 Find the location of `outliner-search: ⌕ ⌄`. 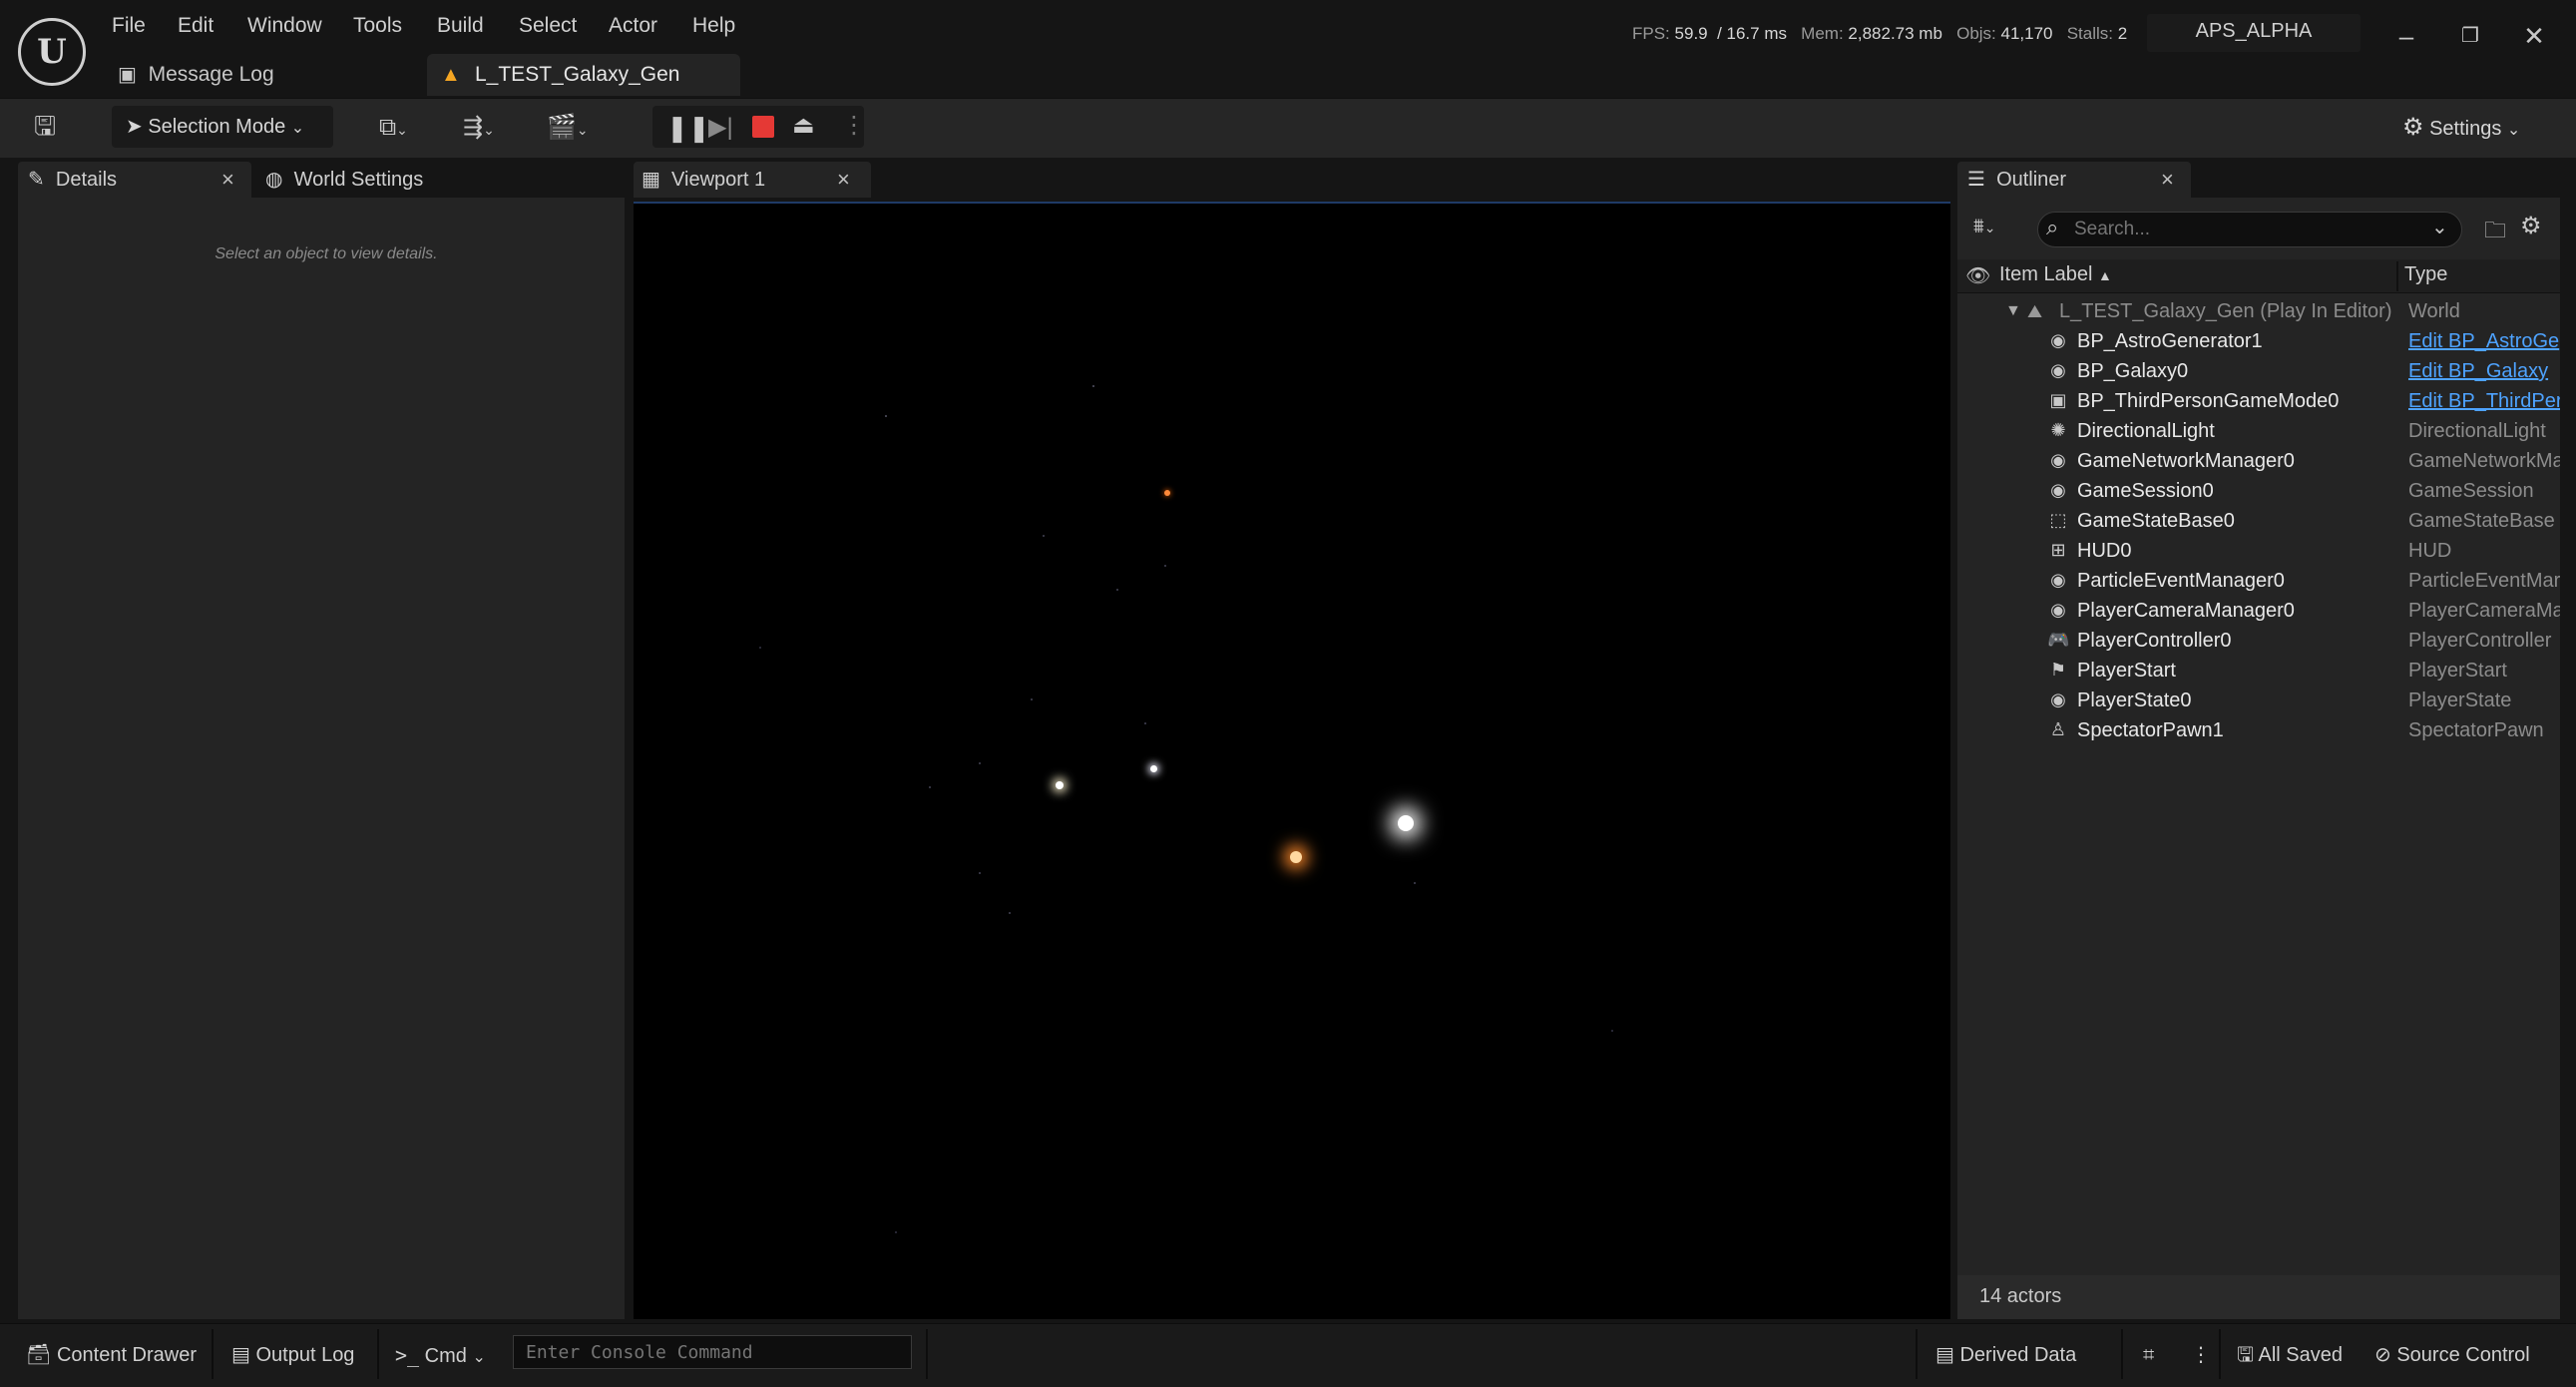

outliner-search: ⌕ ⌄ is located at coordinates (2249, 230).